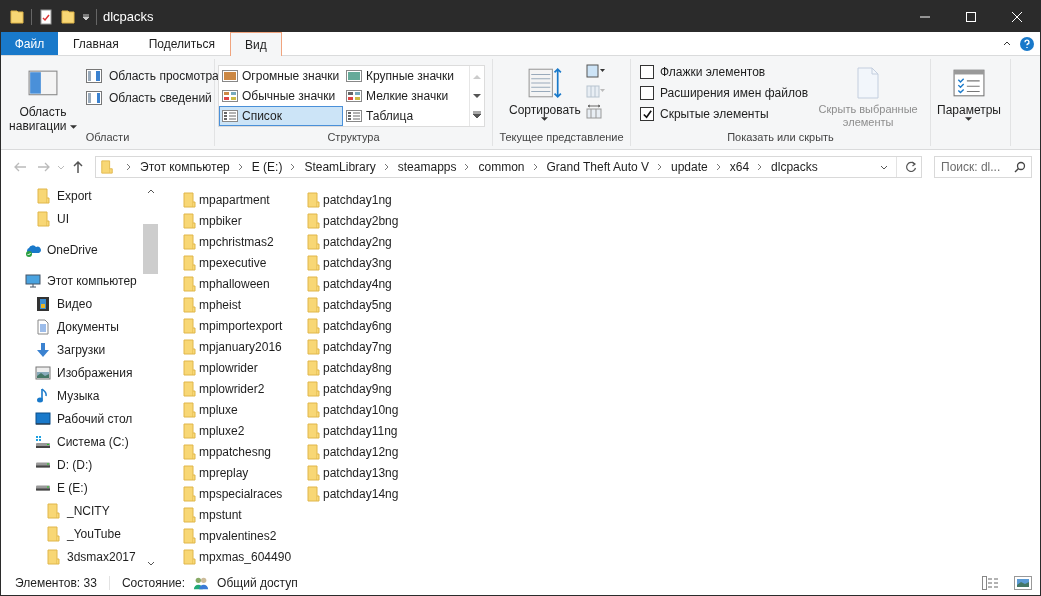  What do you see at coordinates (243, 535) in the screenshot?
I see `folder-item: mpvalentines2` at bounding box center [243, 535].